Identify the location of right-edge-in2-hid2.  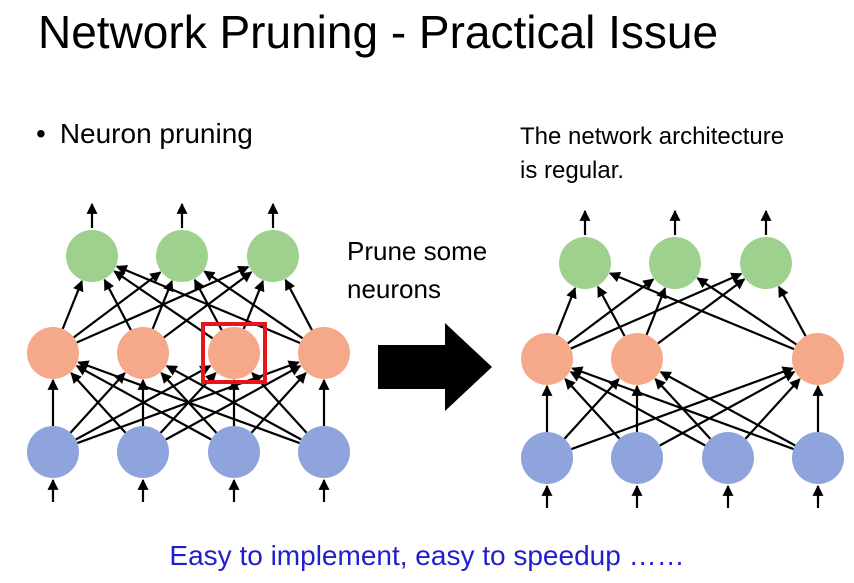
(772, 409).